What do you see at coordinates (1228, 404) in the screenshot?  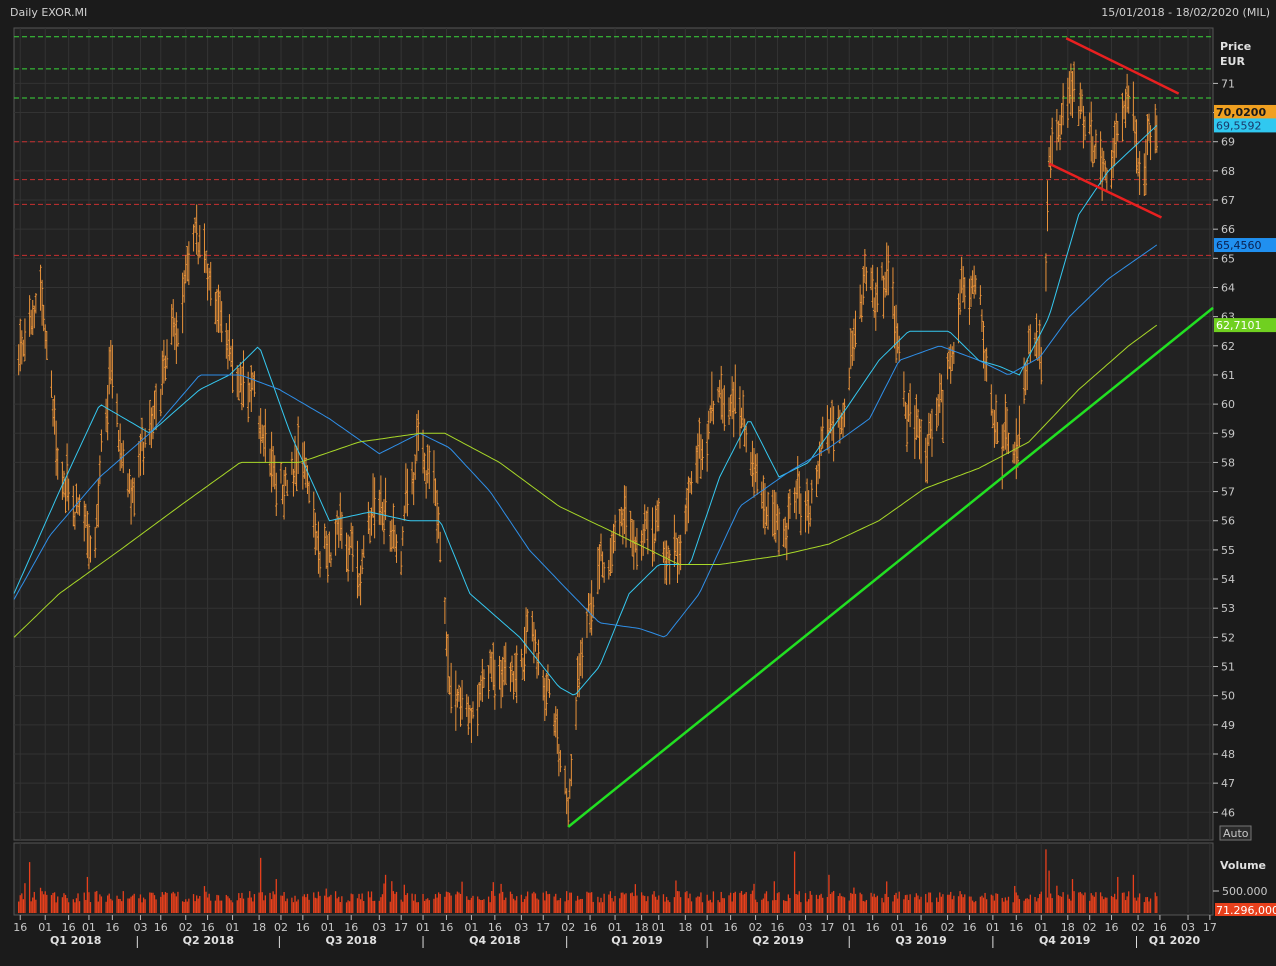 I see `y-tick-label: 60` at bounding box center [1228, 404].